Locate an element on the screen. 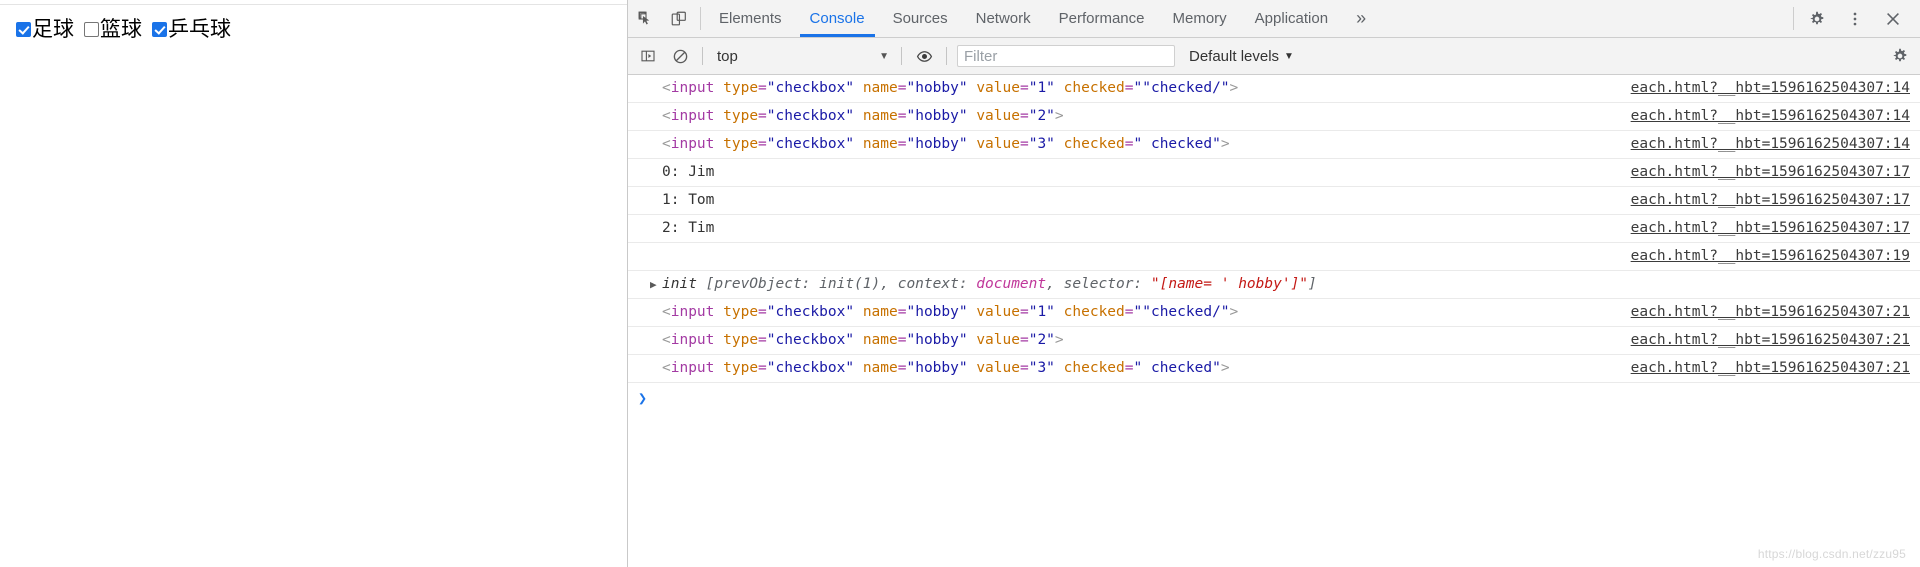  tab-elements: Elements is located at coordinates (750, 18).